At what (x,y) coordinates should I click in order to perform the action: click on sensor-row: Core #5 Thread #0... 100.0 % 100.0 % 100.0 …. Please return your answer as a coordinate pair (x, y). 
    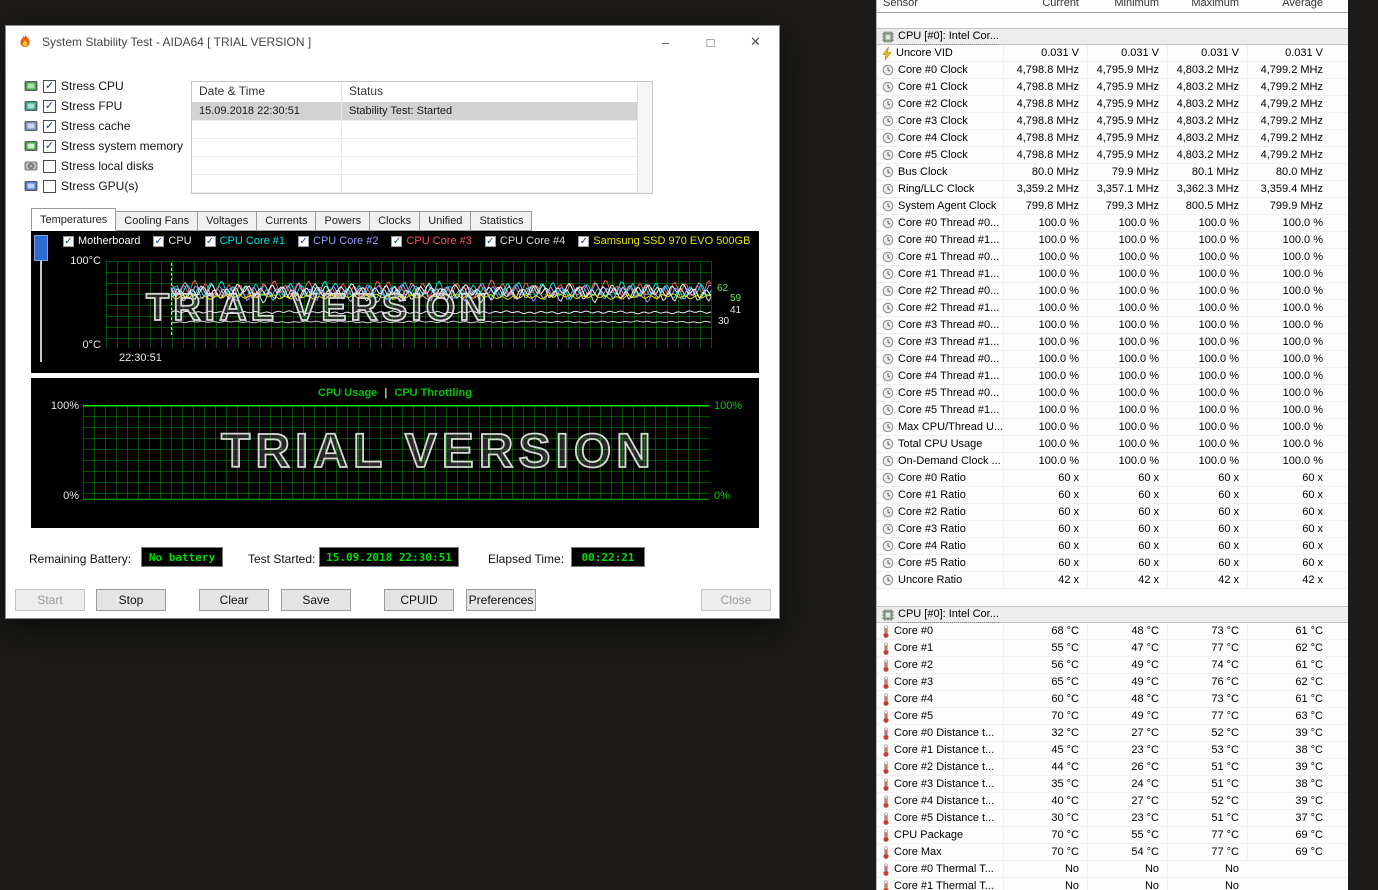
    Looking at the image, I should click on (1112, 393).